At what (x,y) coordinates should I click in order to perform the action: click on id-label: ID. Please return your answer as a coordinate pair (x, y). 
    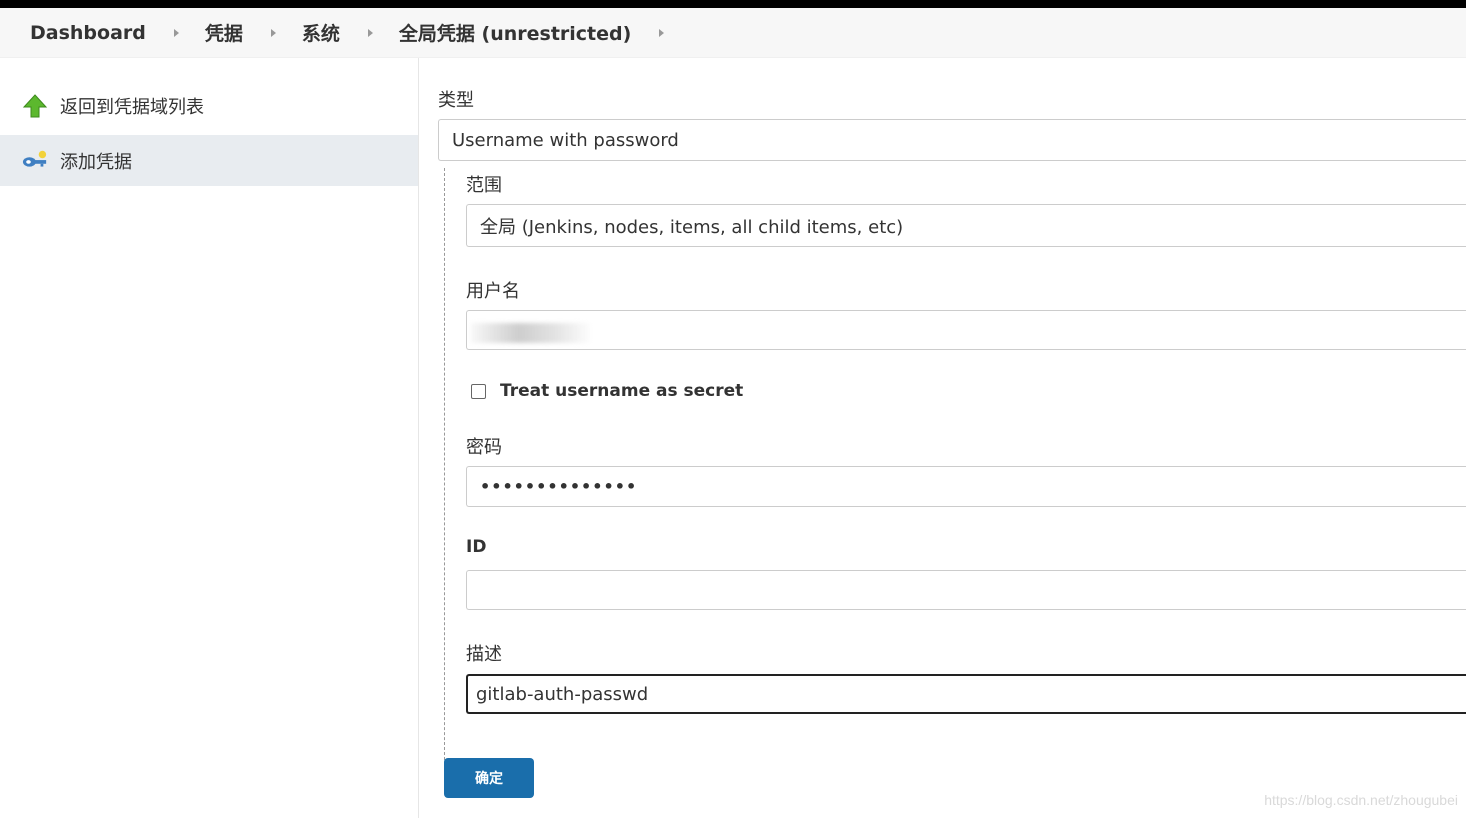
    Looking at the image, I should click on (476, 547).